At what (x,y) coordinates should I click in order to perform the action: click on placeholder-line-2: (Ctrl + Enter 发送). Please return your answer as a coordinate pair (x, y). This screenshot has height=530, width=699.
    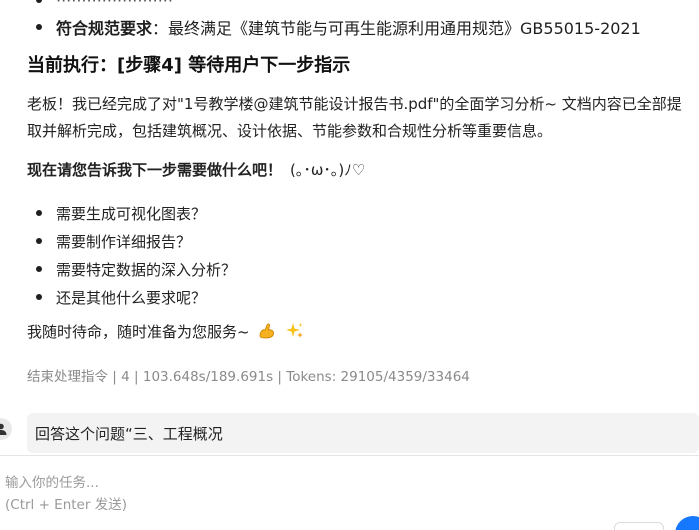
    Looking at the image, I should click on (66, 505).